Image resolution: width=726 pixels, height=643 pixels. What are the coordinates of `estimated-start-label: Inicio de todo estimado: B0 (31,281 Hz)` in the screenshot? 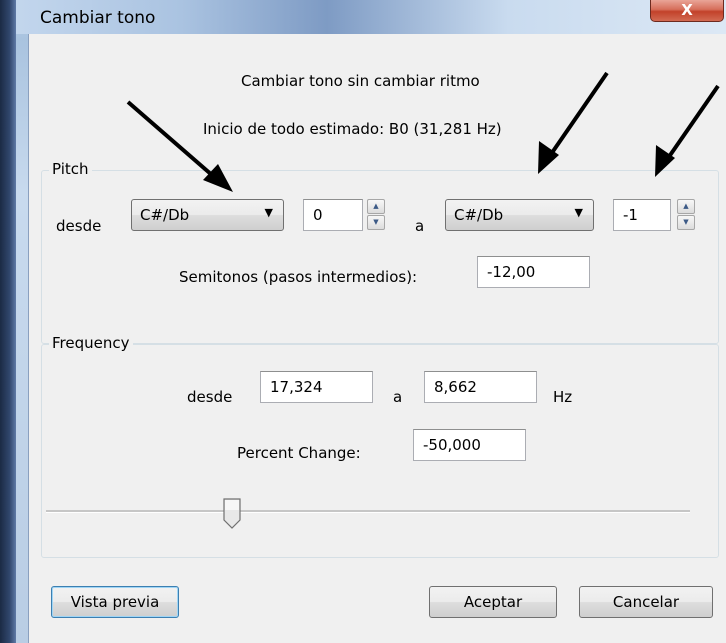 It's located at (352, 129).